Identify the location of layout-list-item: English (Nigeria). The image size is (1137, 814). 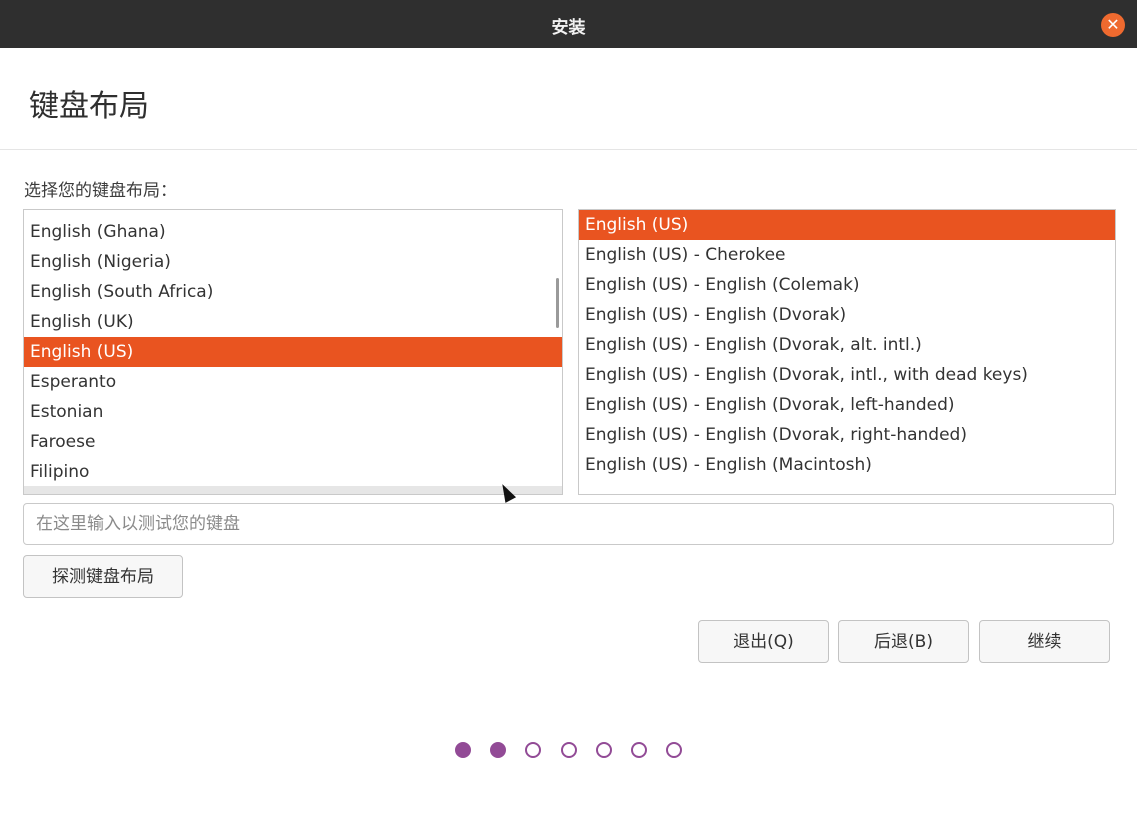
(293, 262).